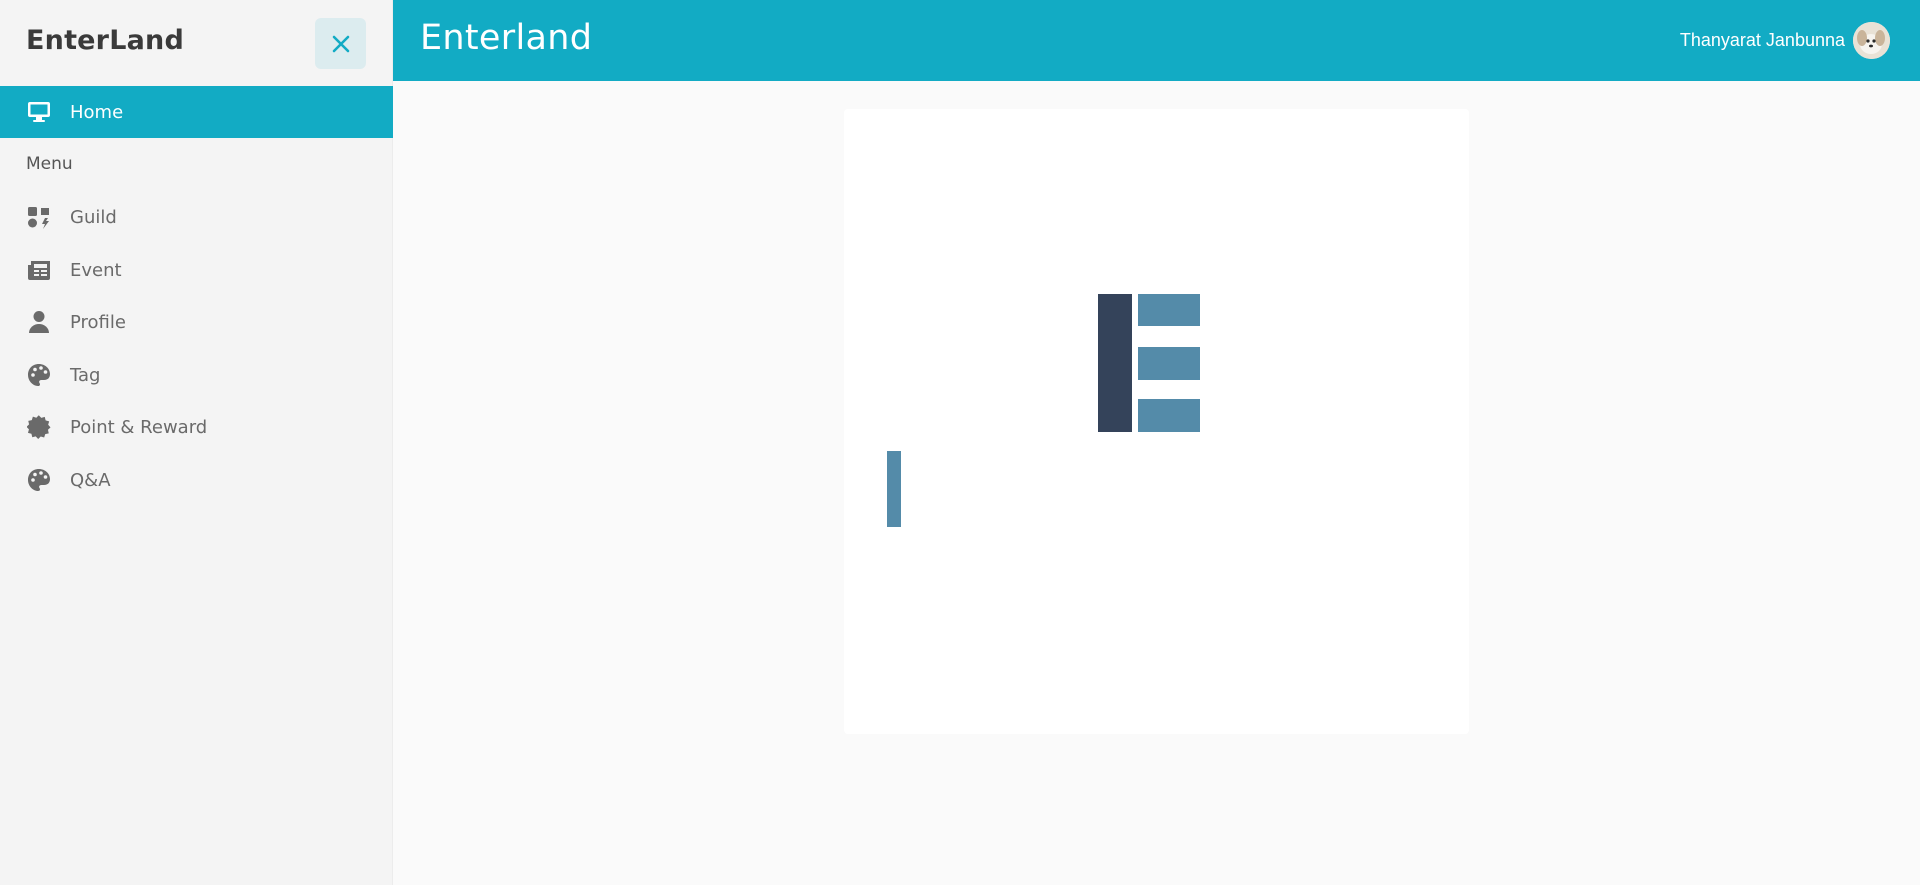 The height and width of the screenshot is (885, 1920). What do you see at coordinates (196, 217) in the screenshot?
I see `sidebar-item-guild: Guild` at bounding box center [196, 217].